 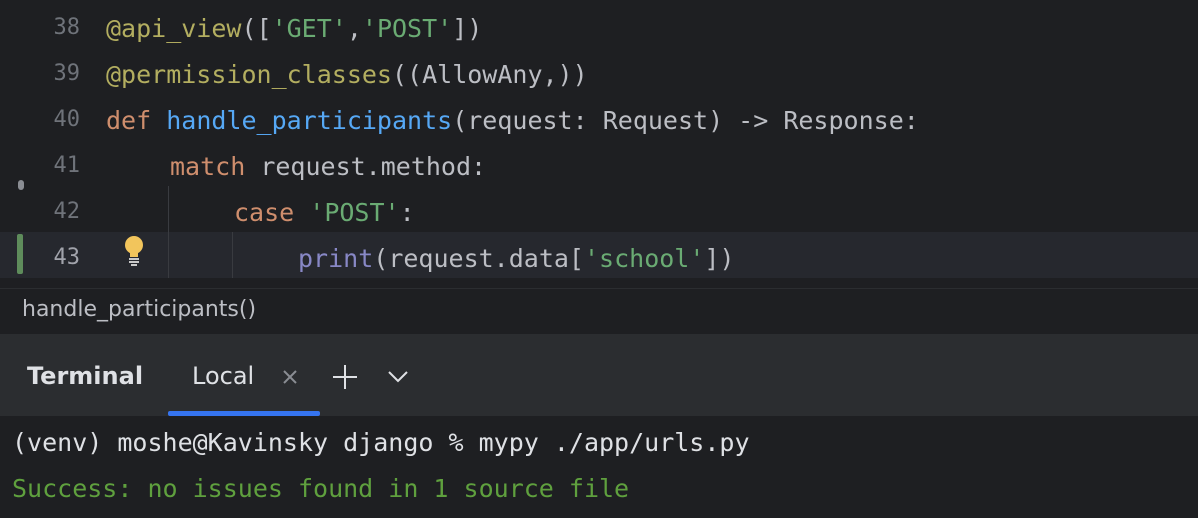 I want to click on code-token: request.method:, so click(x=366, y=166).